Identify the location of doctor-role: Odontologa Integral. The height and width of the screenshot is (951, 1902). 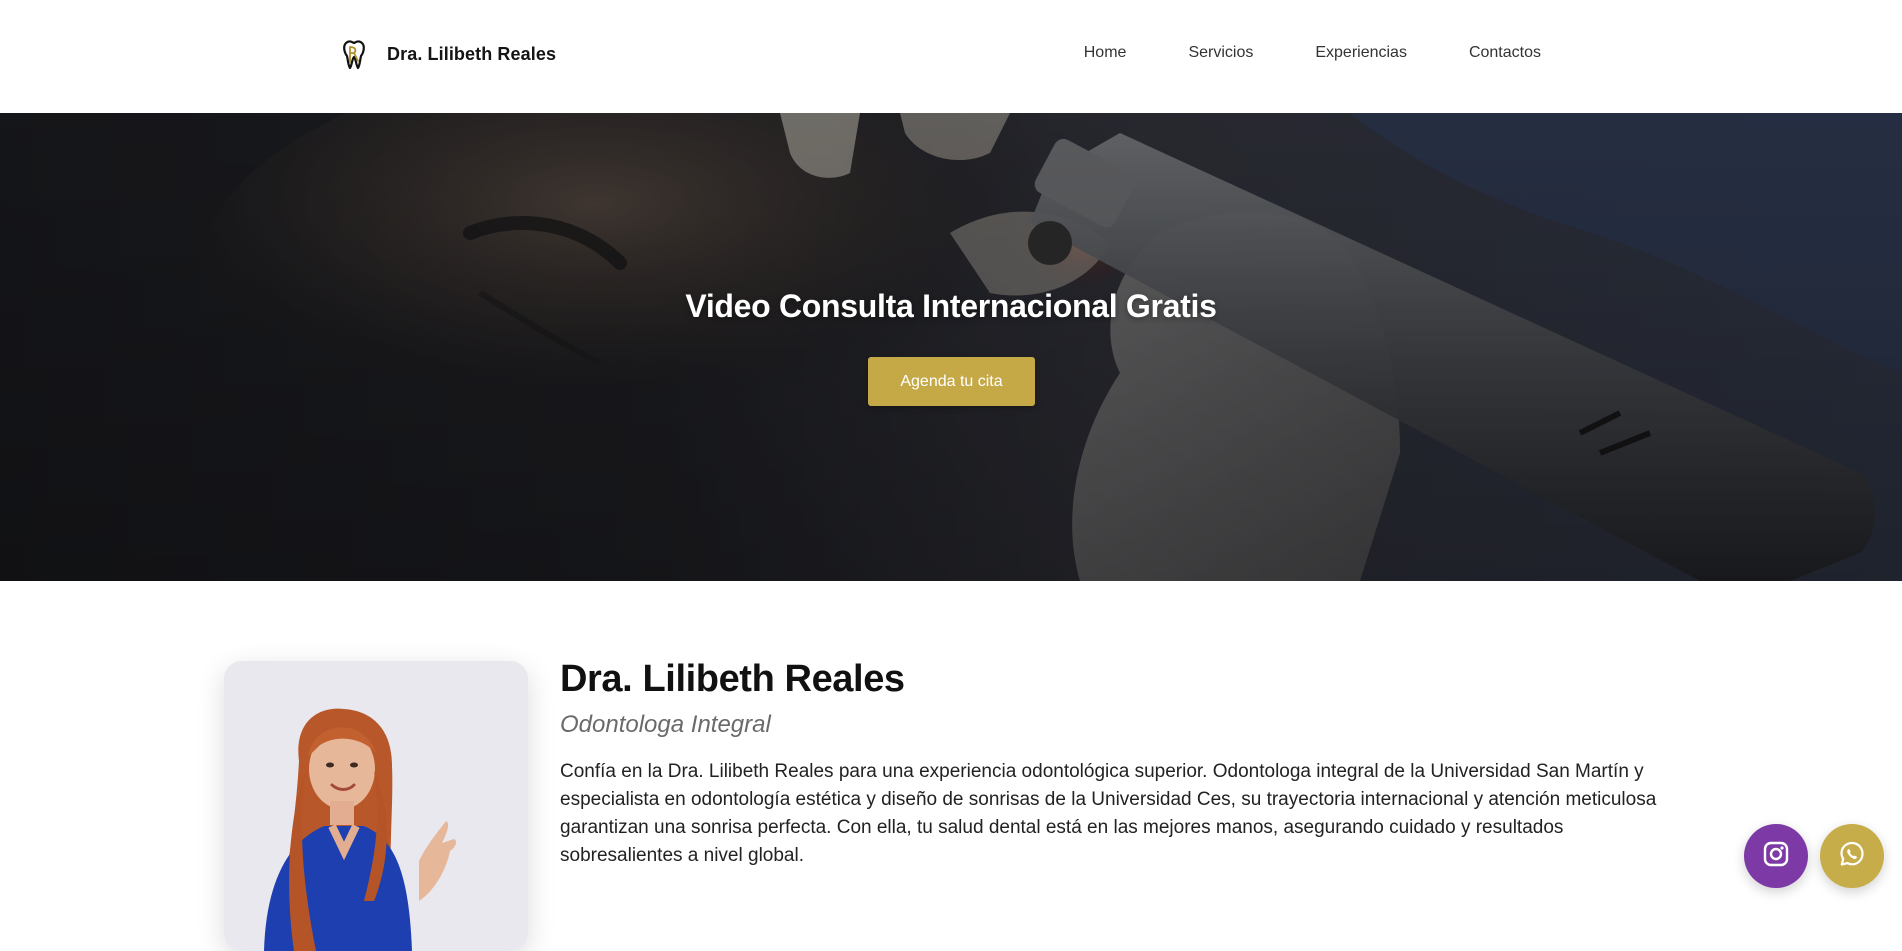
(665, 724).